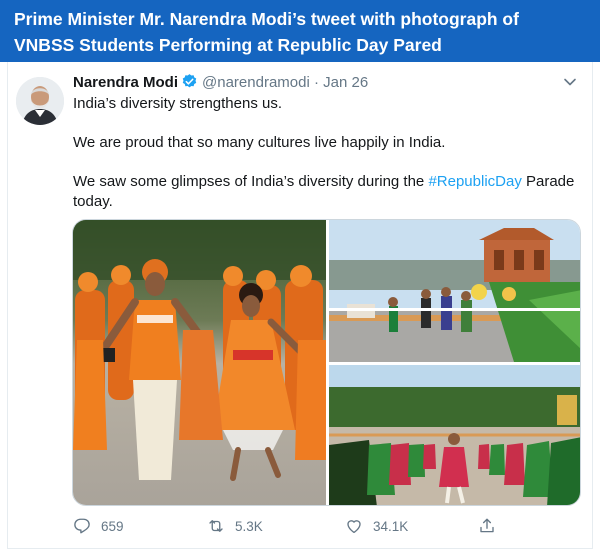  Describe the element at coordinates (189, 81) in the screenshot. I see `verified-badge-icon` at that location.